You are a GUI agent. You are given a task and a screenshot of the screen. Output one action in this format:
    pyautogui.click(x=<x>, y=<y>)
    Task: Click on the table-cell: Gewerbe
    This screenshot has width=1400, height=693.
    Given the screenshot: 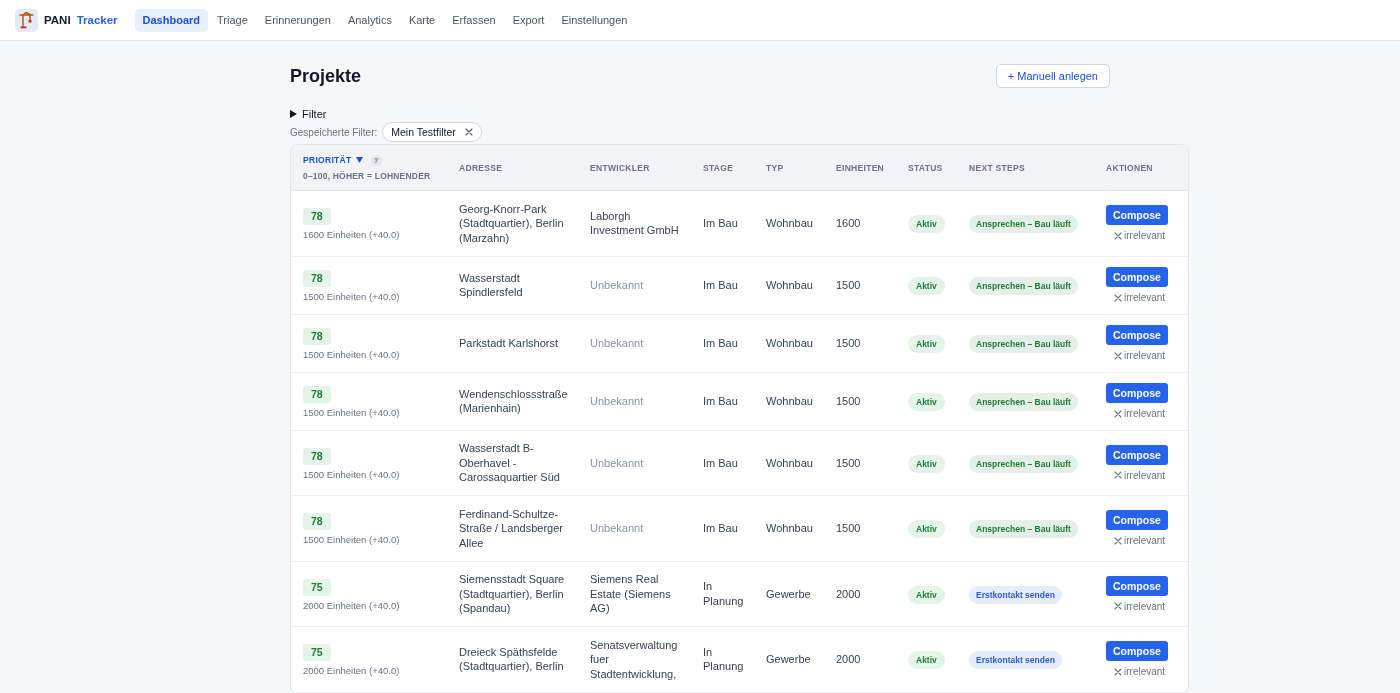 What is the action you would take?
    pyautogui.click(x=789, y=659)
    